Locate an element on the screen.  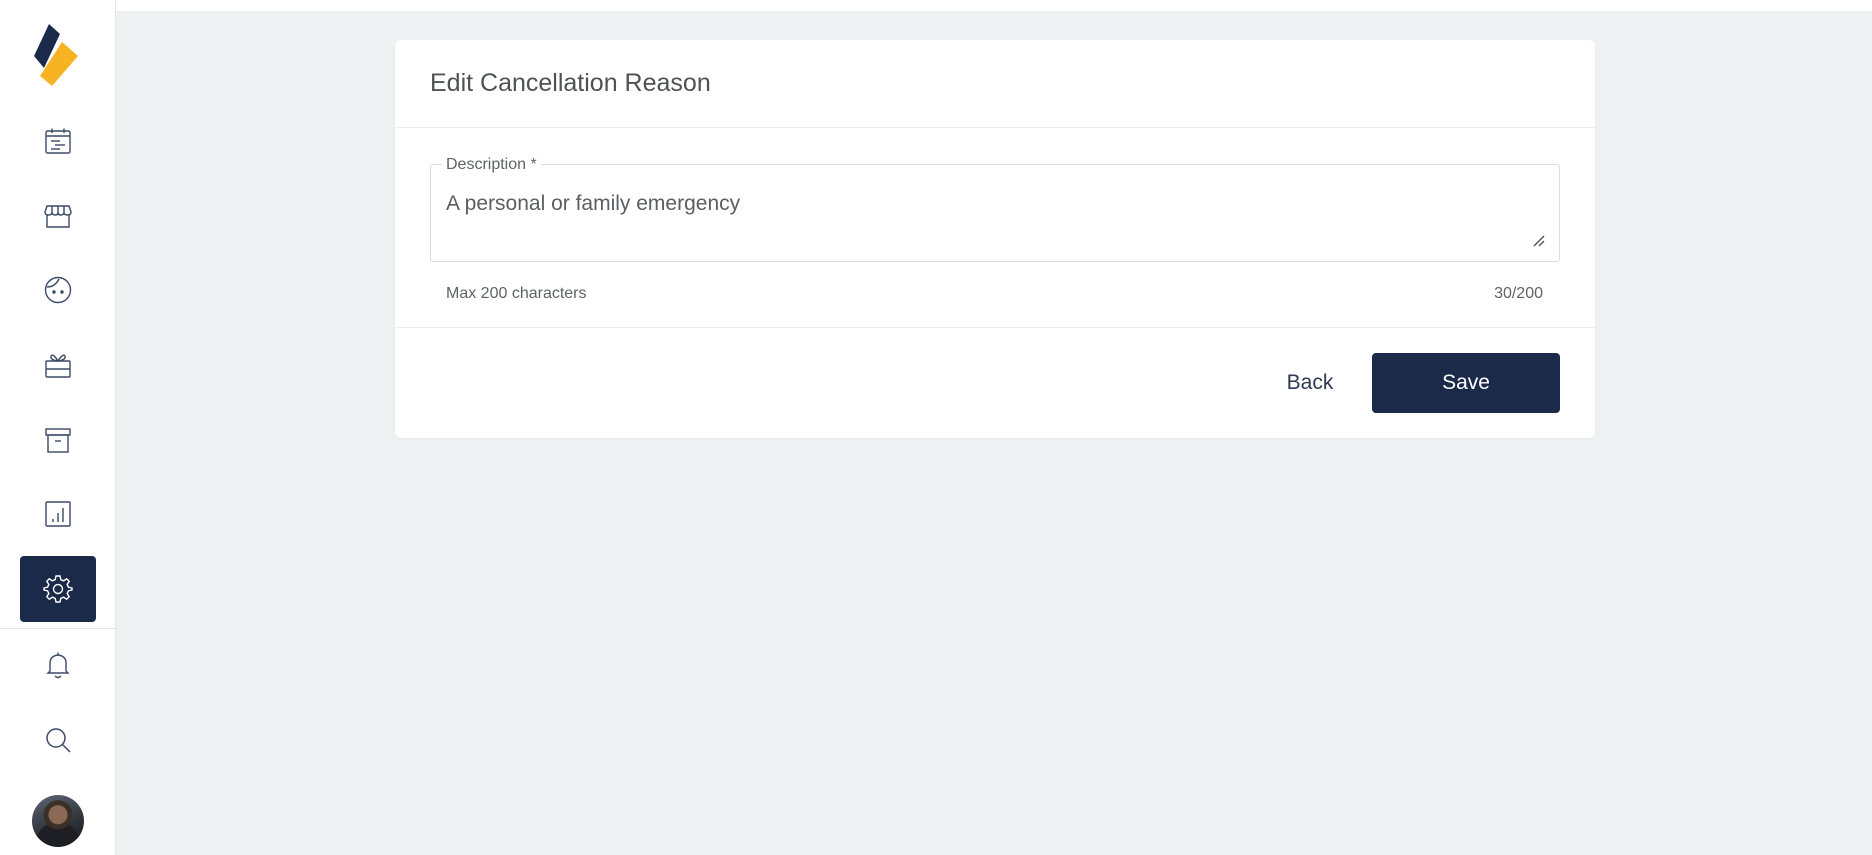
bar-chart-icon is located at coordinates (58, 514).